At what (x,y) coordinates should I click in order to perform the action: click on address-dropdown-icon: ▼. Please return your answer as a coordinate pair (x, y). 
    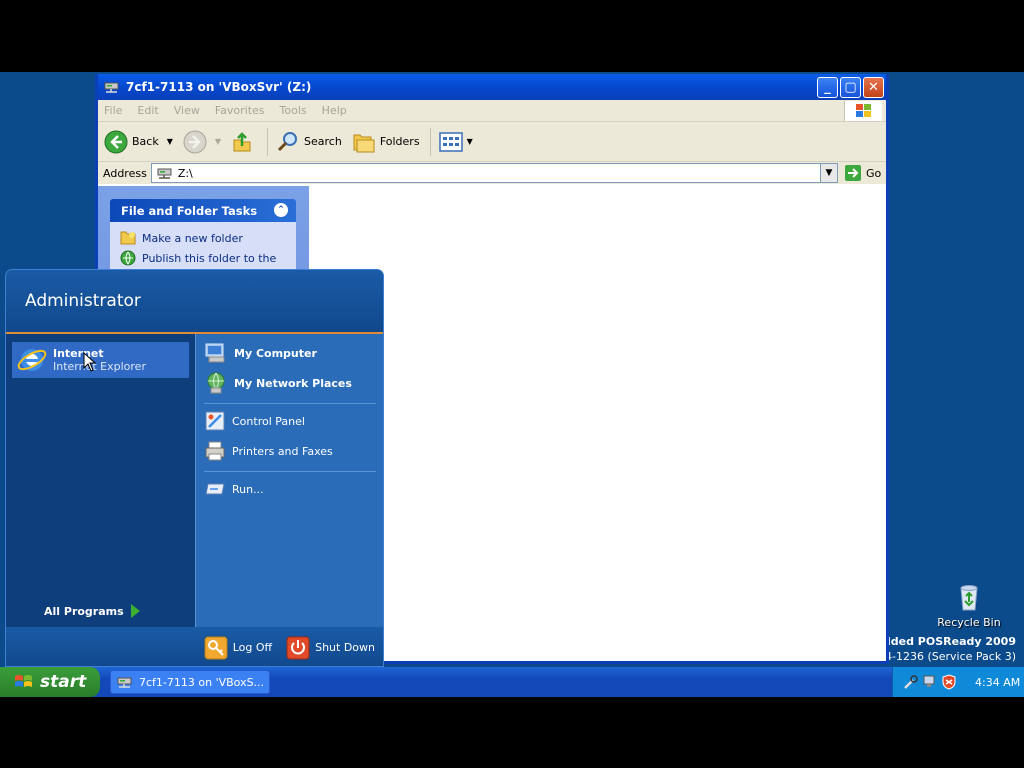
    Looking at the image, I should click on (828, 173).